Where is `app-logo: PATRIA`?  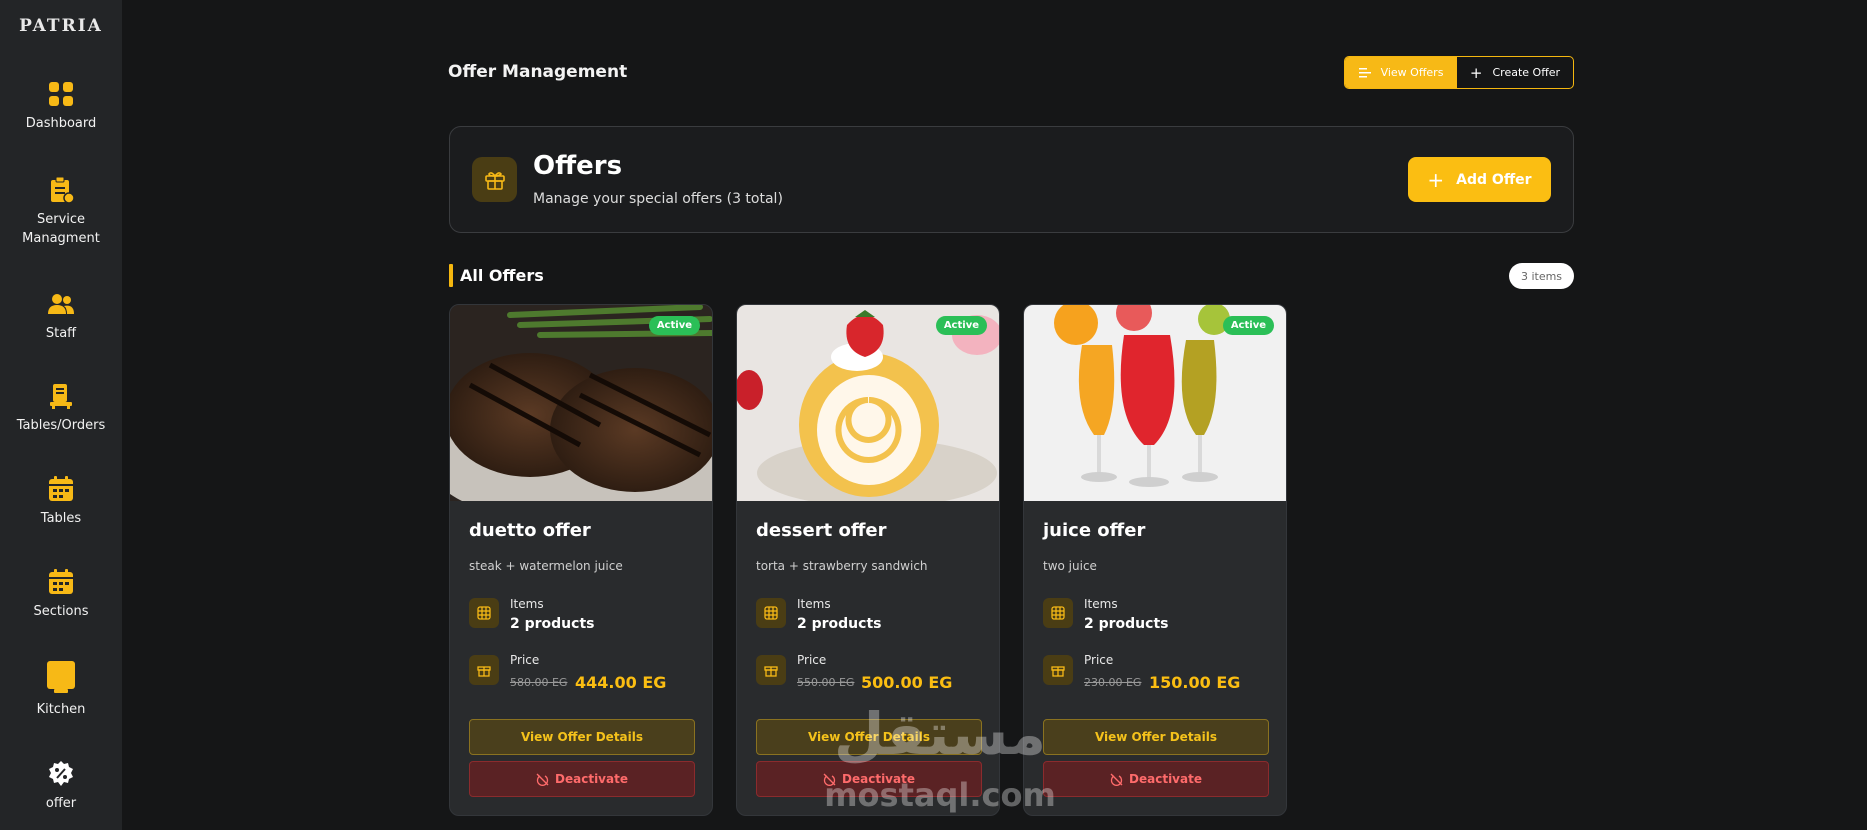 app-logo: PATRIA is located at coordinates (61, 26).